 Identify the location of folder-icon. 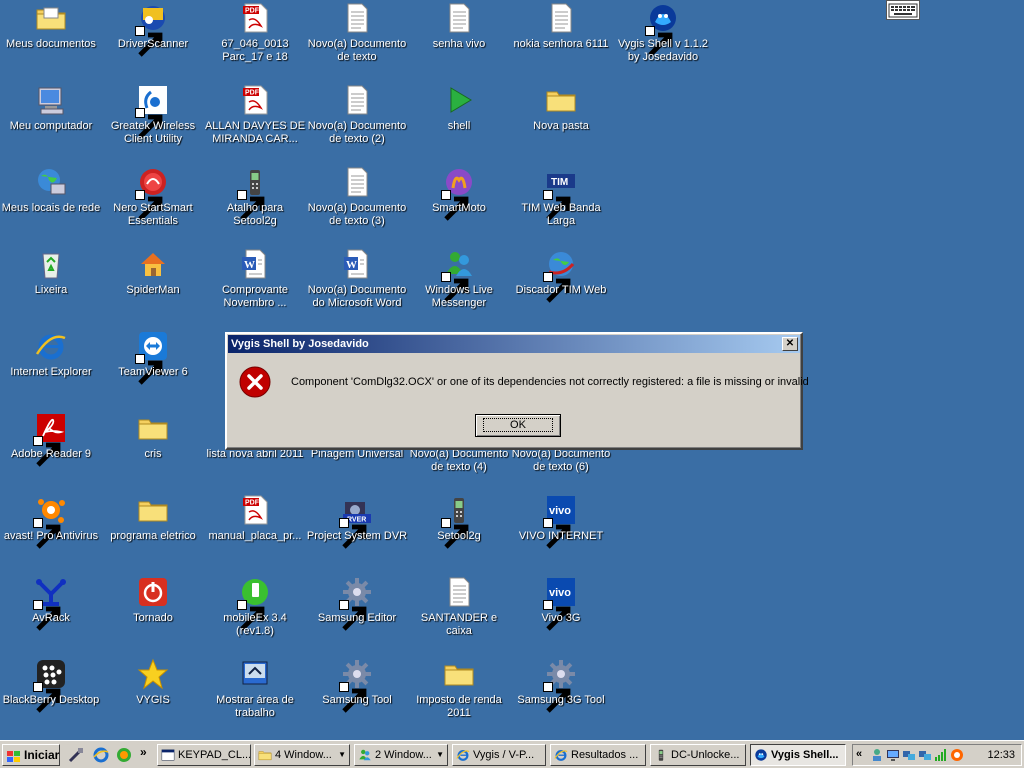
(561, 100).